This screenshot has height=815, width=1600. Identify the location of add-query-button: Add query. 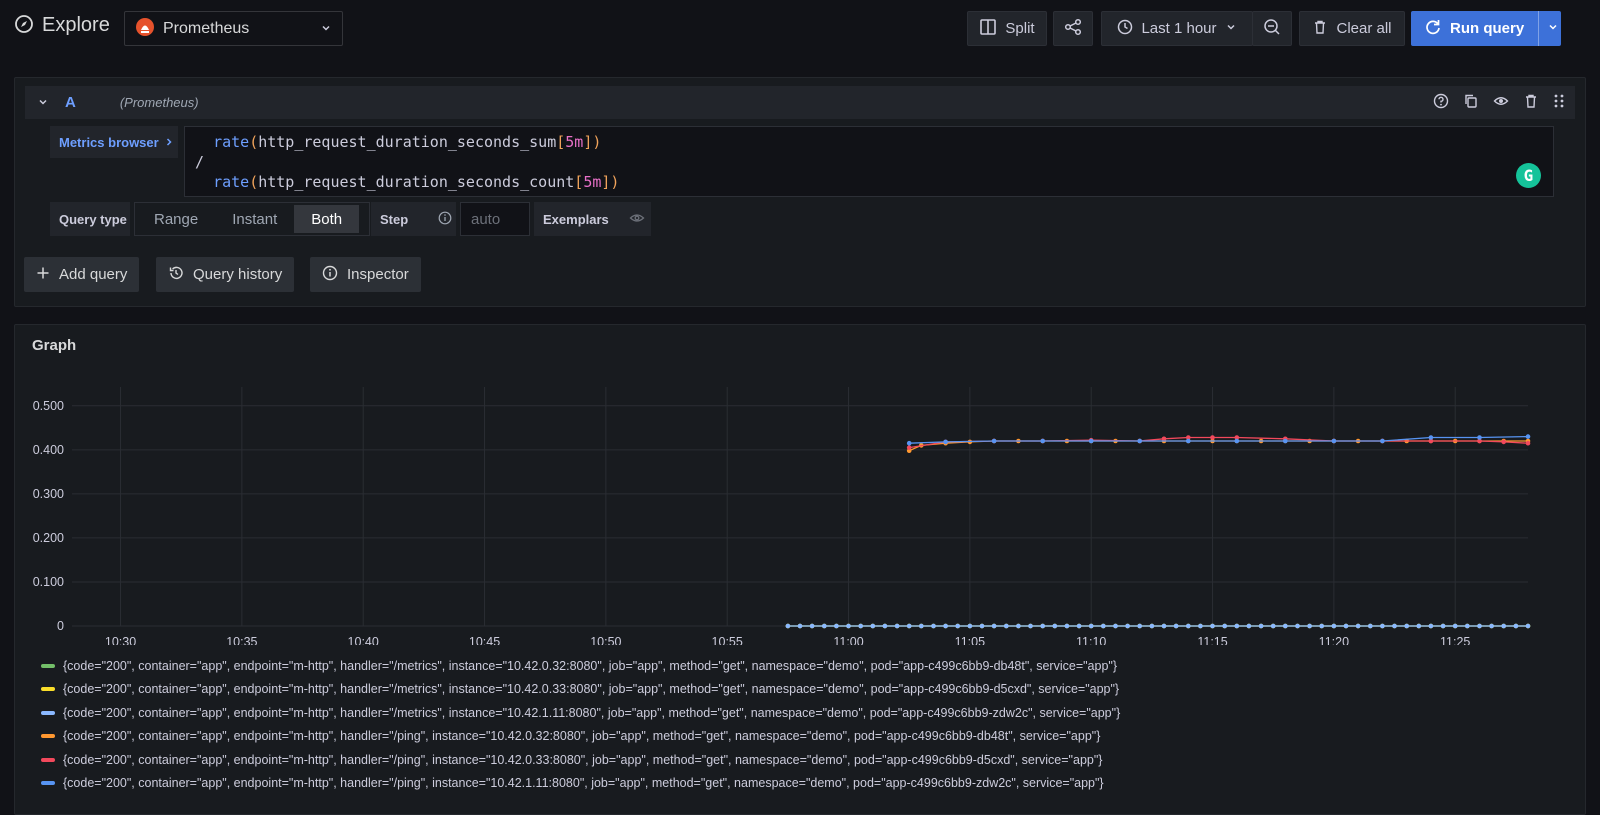
(82, 274).